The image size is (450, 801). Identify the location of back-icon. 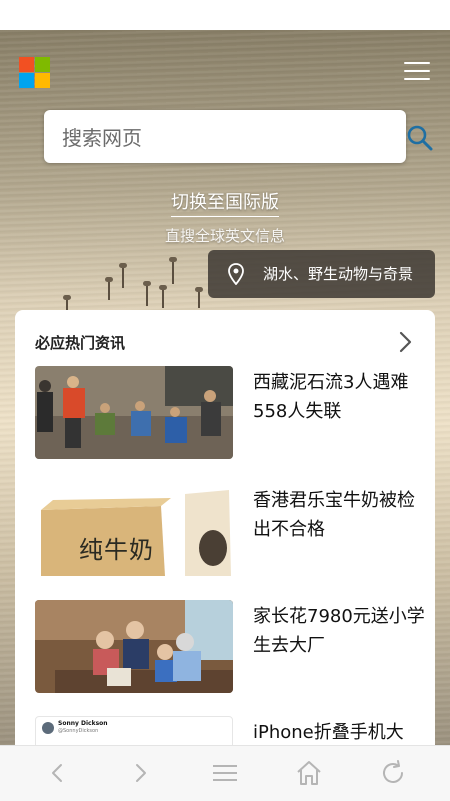
(57, 773).